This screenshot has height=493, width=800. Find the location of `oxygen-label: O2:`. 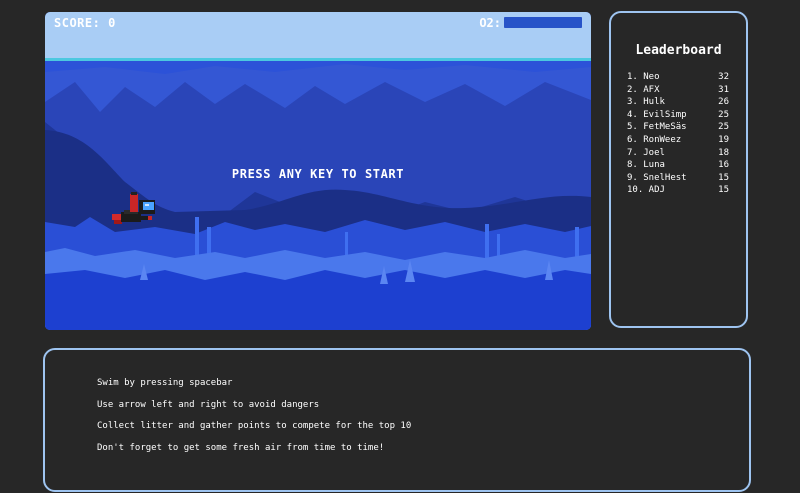

oxygen-label: O2: is located at coordinates (490, 23).